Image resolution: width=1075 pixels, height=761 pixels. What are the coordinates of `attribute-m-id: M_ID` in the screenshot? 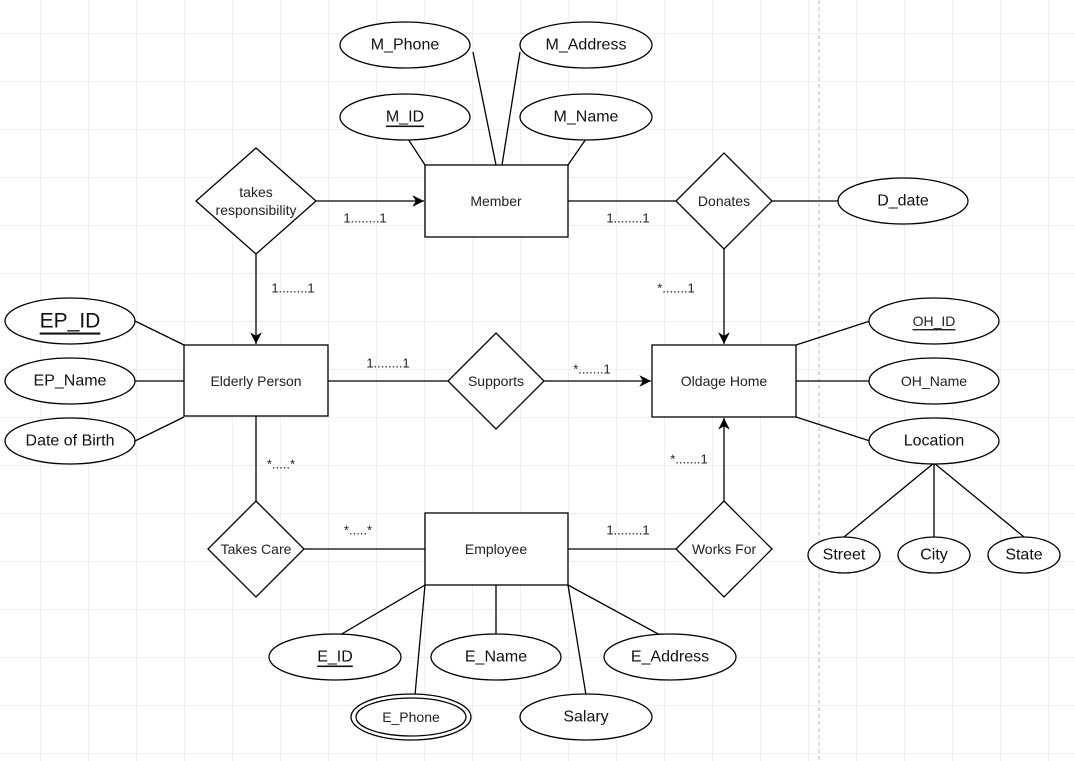 It's located at (405, 117).